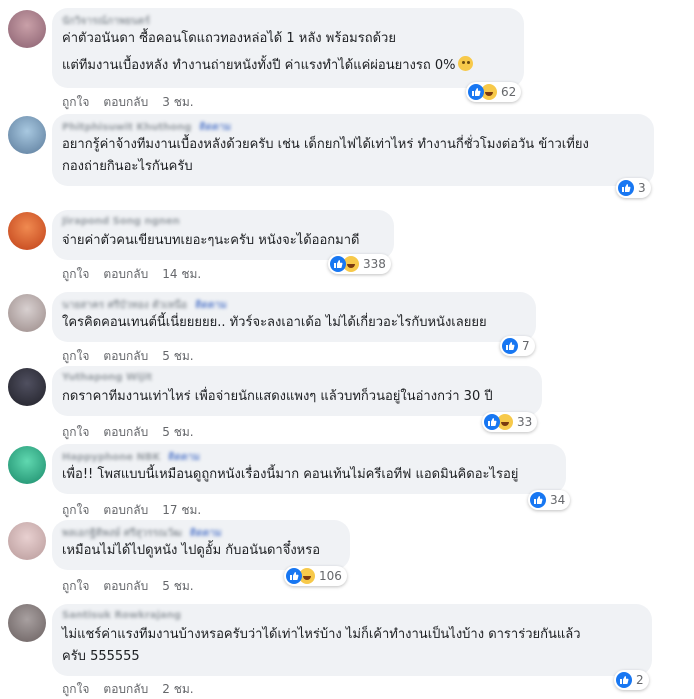 This screenshot has width=694, height=699. What do you see at coordinates (309, 457) in the screenshot?
I see `comment-author: Happyphone NBK ติดตาม` at bounding box center [309, 457].